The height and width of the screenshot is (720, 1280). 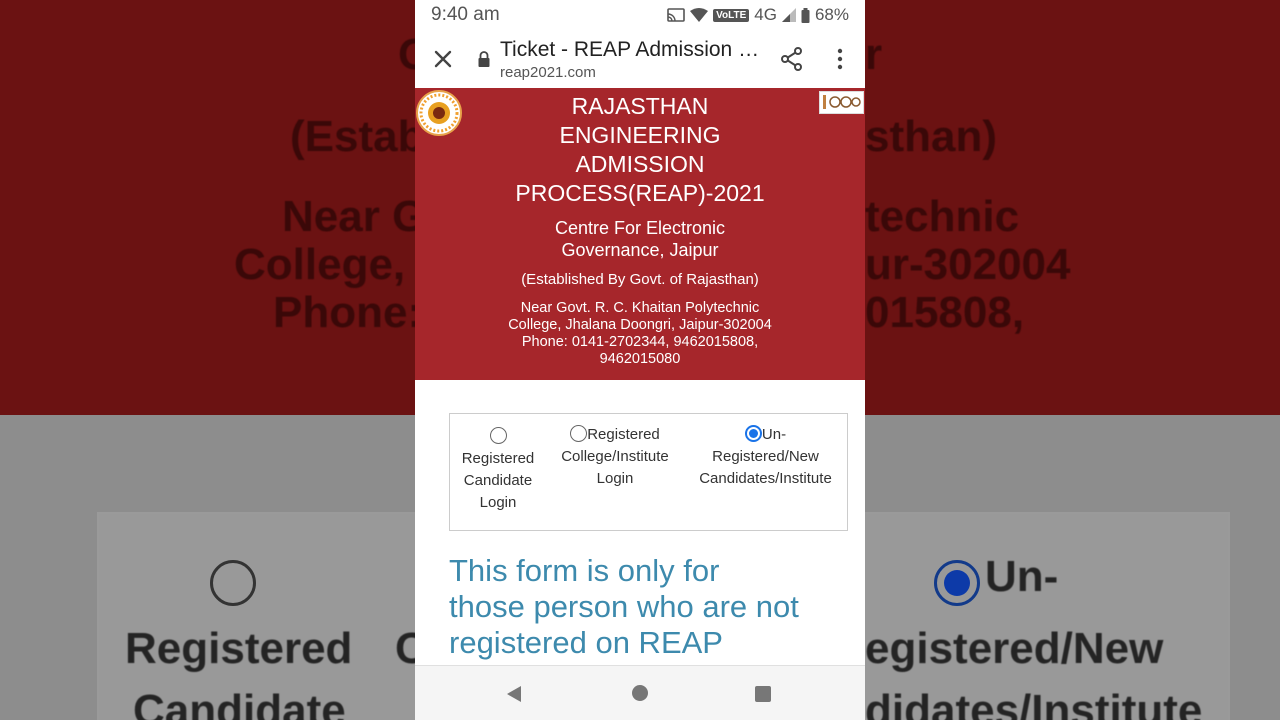 What do you see at coordinates (640, 308) in the screenshot?
I see `header-address-line: Near Govt. R. C. Khaitan Polytechnic` at bounding box center [640, 308].